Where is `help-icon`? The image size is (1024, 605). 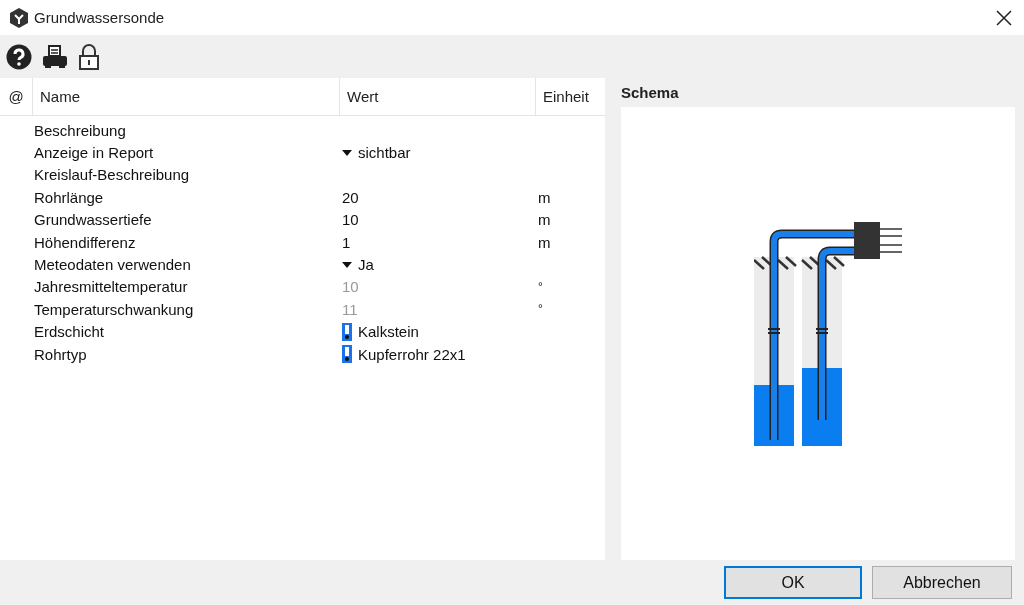
help-icon is located at coordinates (19, 56).